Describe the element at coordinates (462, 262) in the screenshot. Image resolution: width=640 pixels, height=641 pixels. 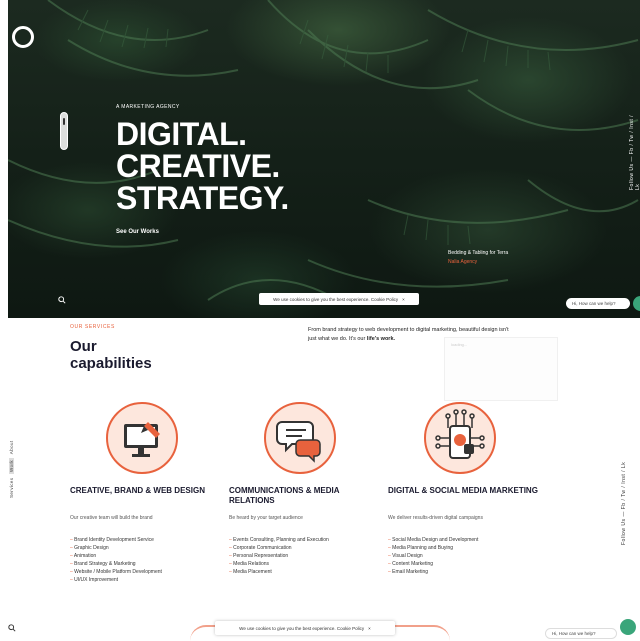
I see `footnote-link: Nalia Agency` at that location.